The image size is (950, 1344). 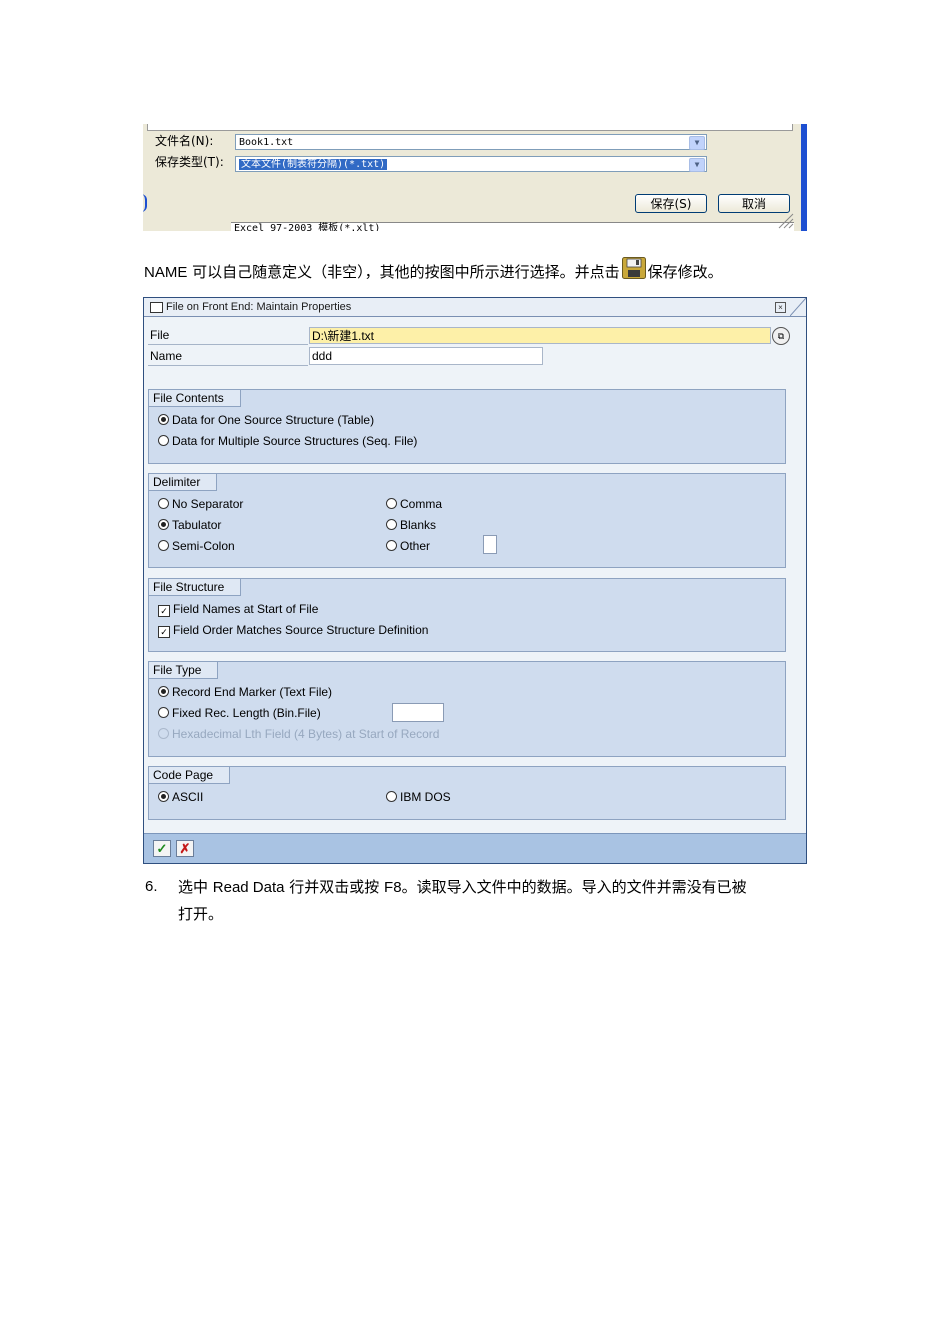 I want to click on step-text: 。读取导入文件中的数据。导入的文件并需没有已被, so click(x=574, y=887).